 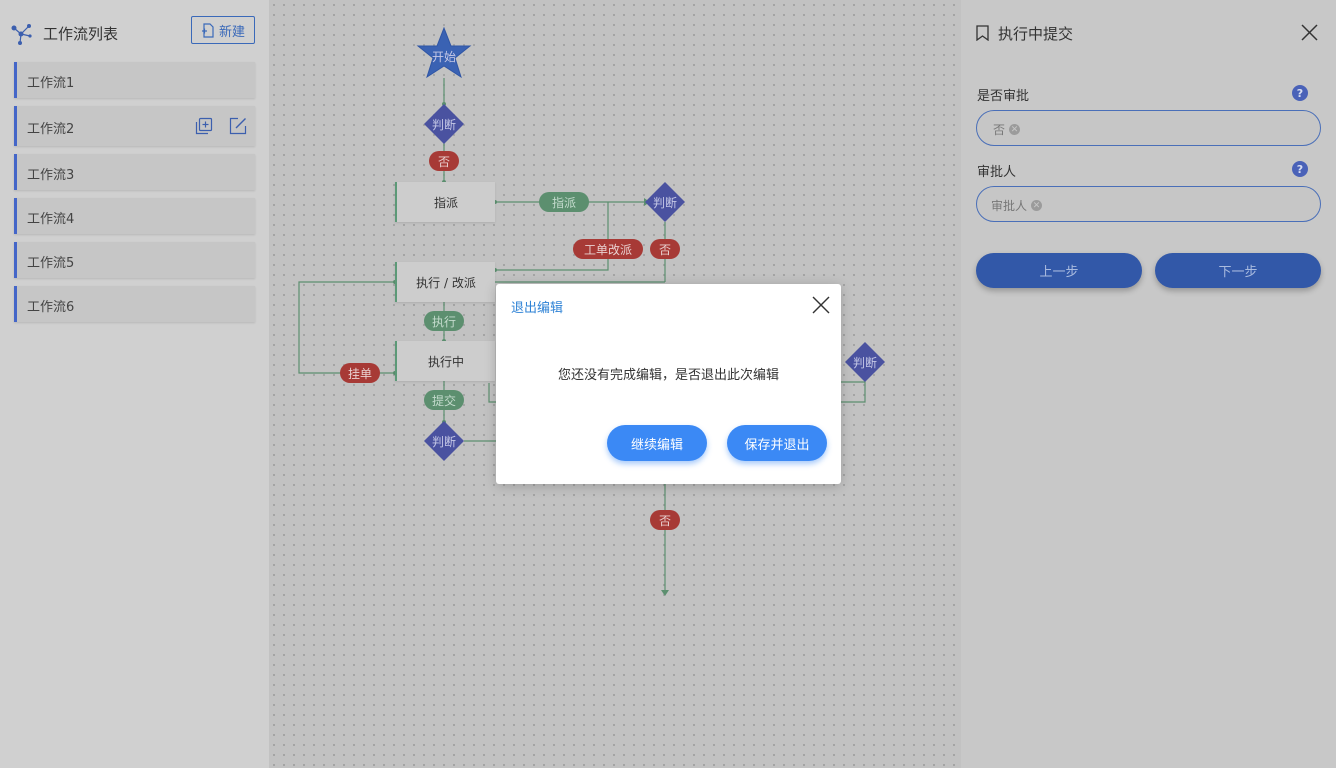 I want to click on workflow-item-3: 工作流3, so click(x=134, y=172).